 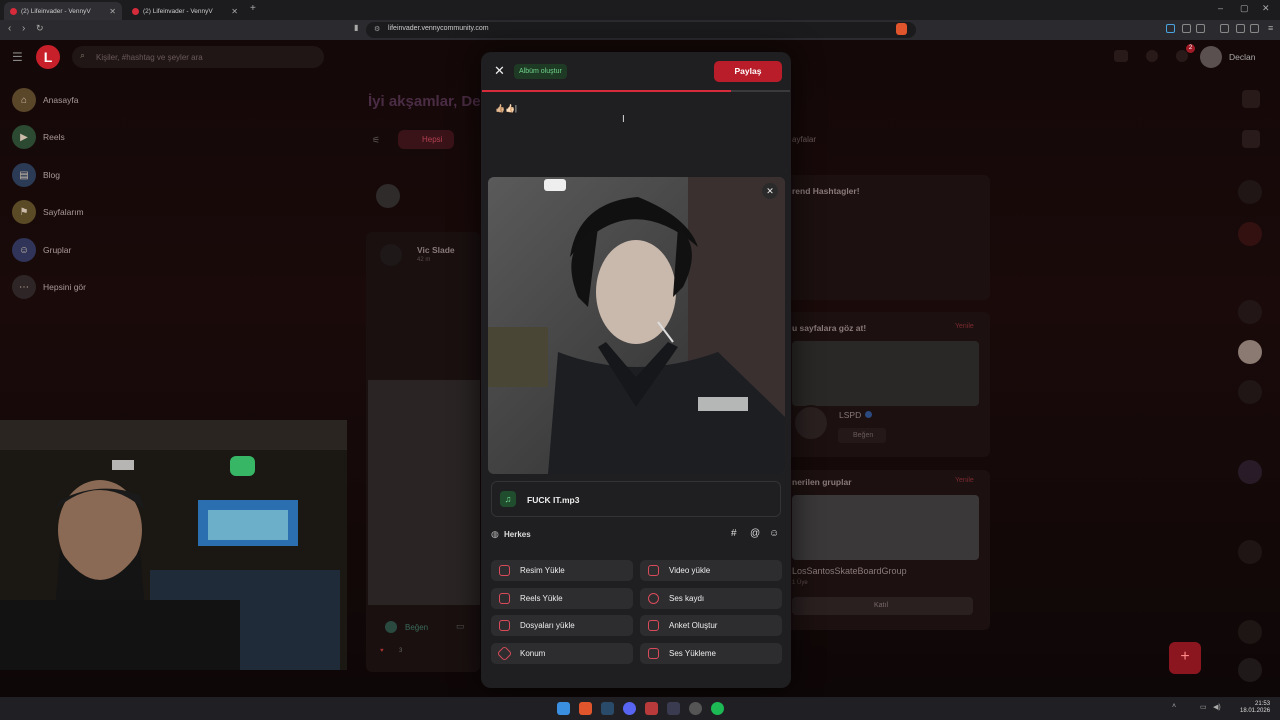 I want to click on brave-shield-icon, so click(x=901, y=29).